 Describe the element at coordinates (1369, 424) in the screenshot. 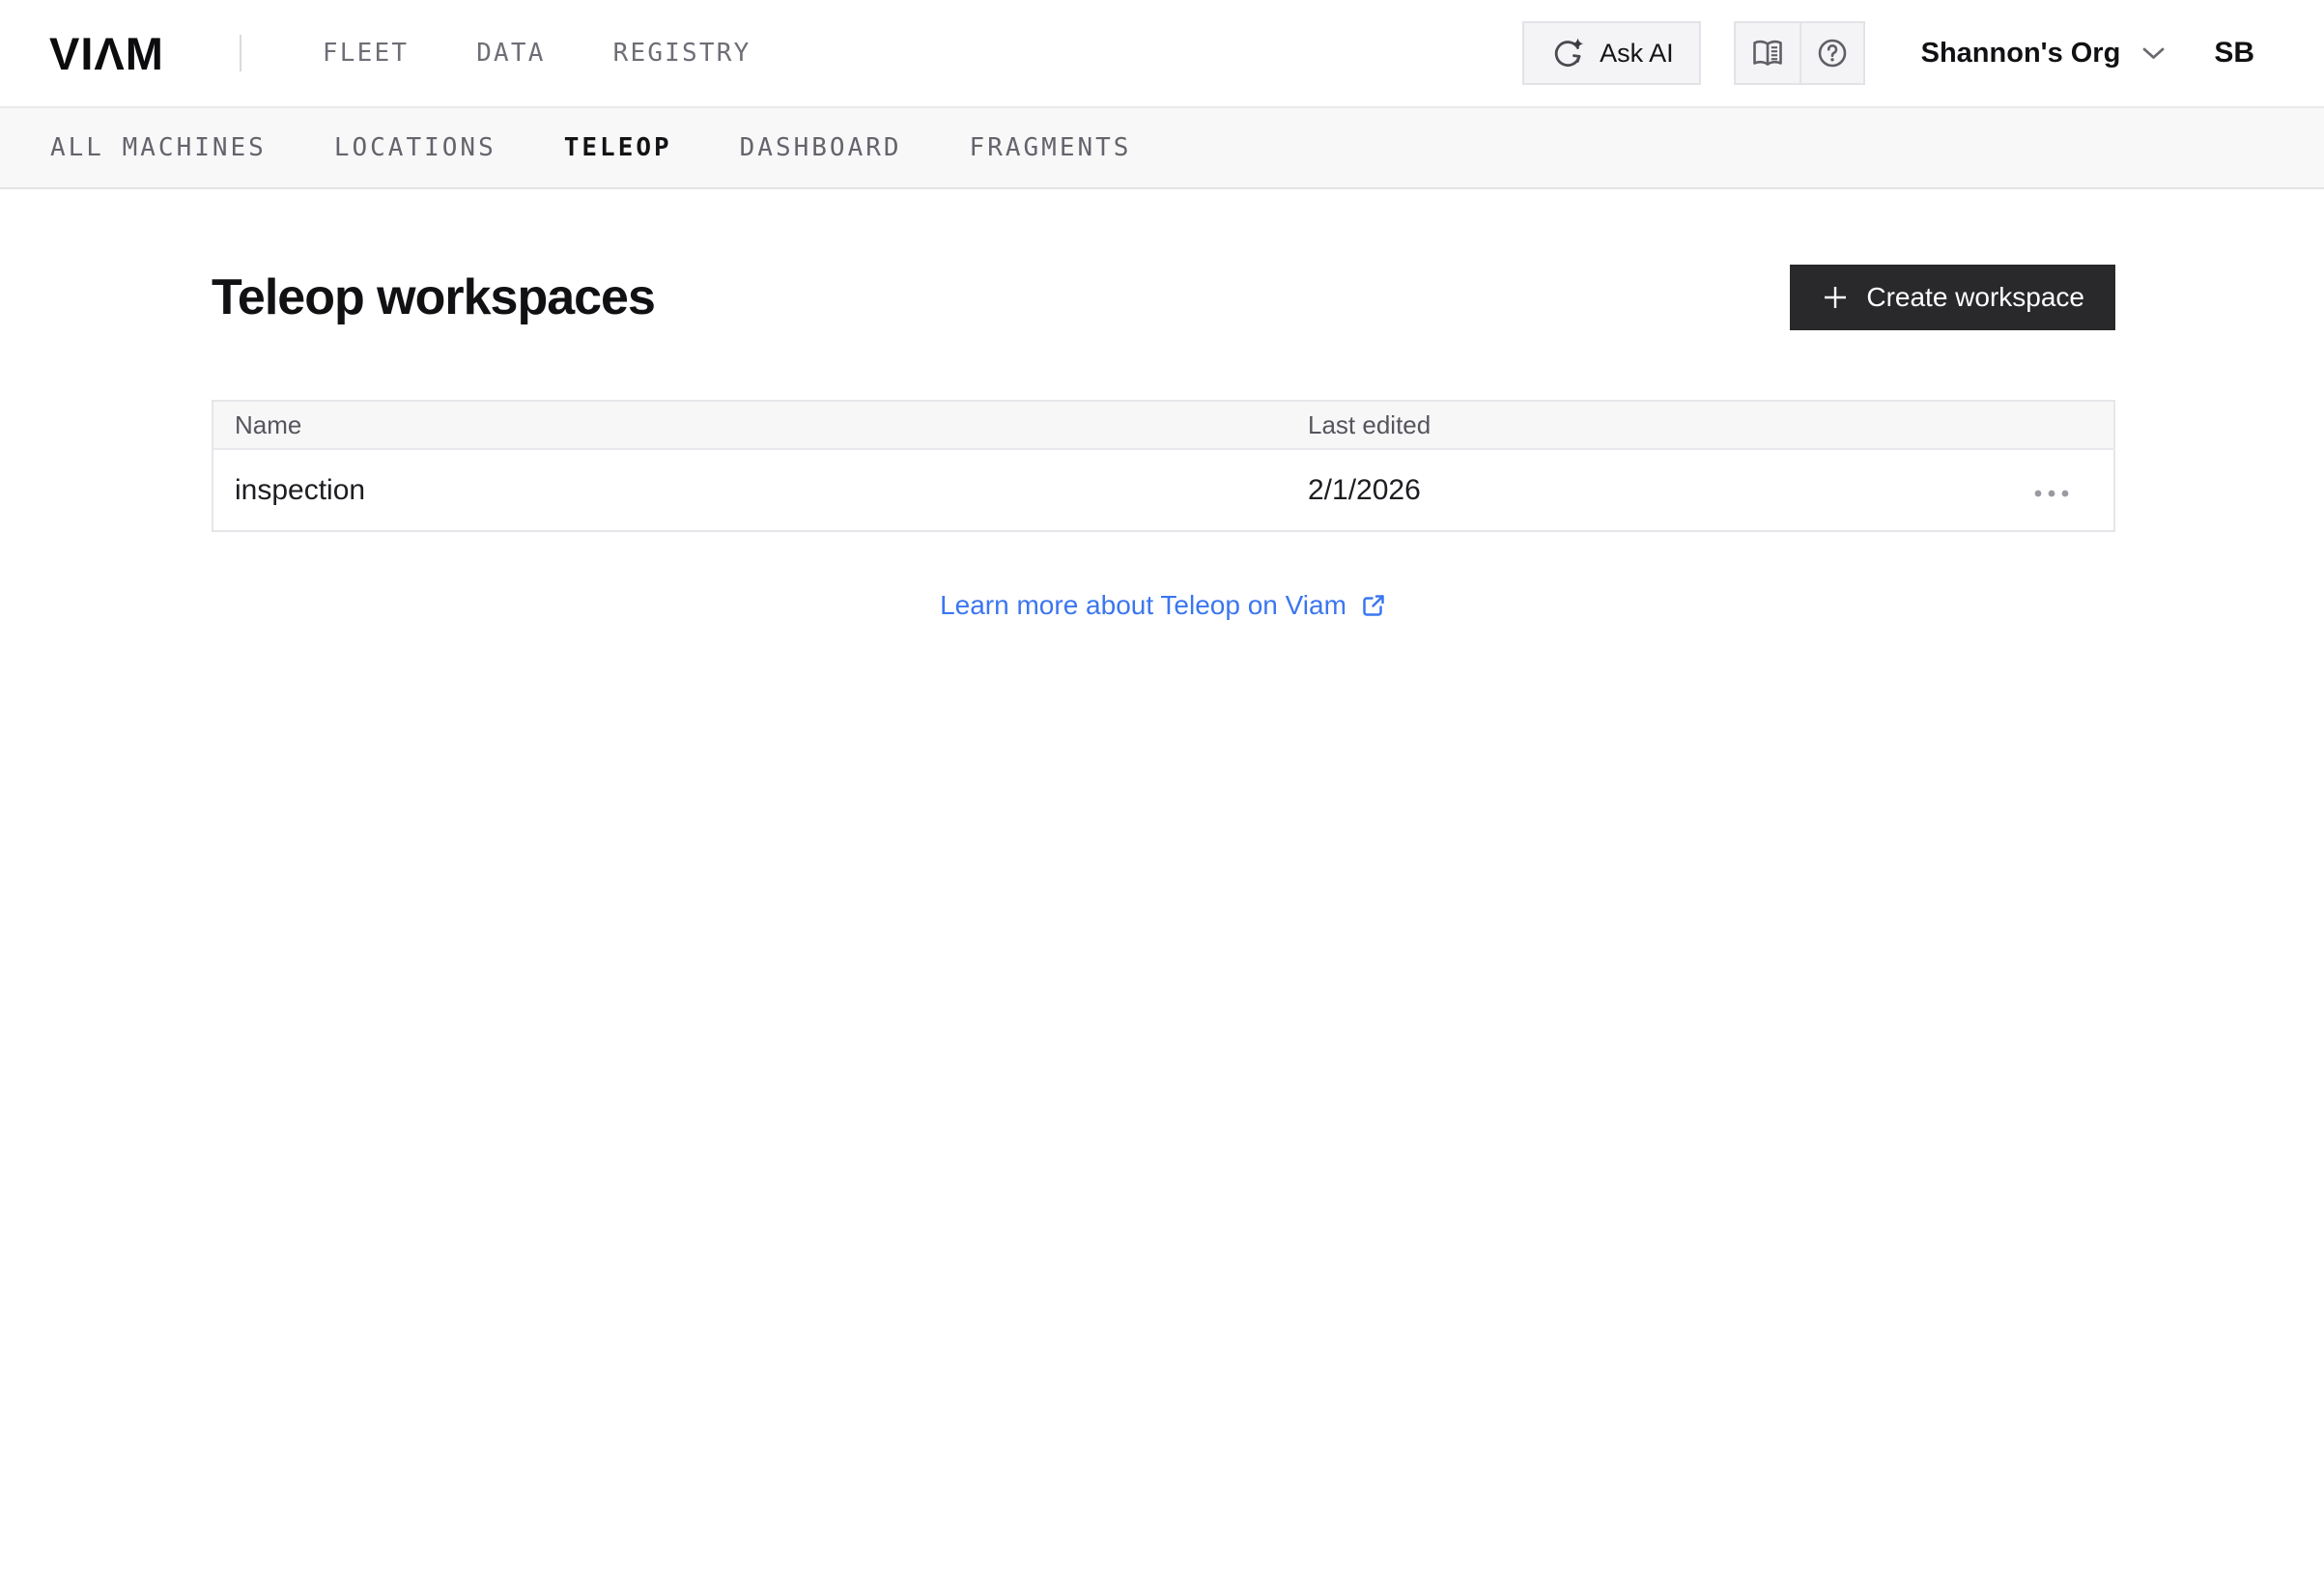

I see `column-header-last-edited: Last edited` at that location.